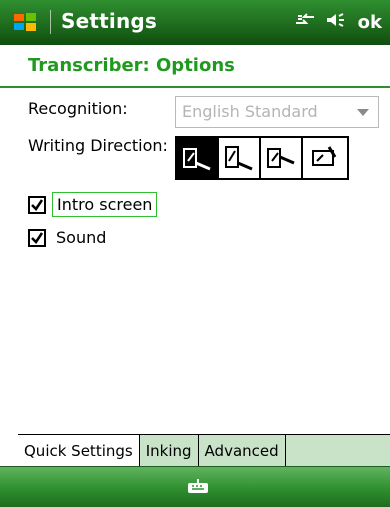  Describe the element at coordinates (25, 22) in the screenshot. I see `windows-start-icon` at that location.